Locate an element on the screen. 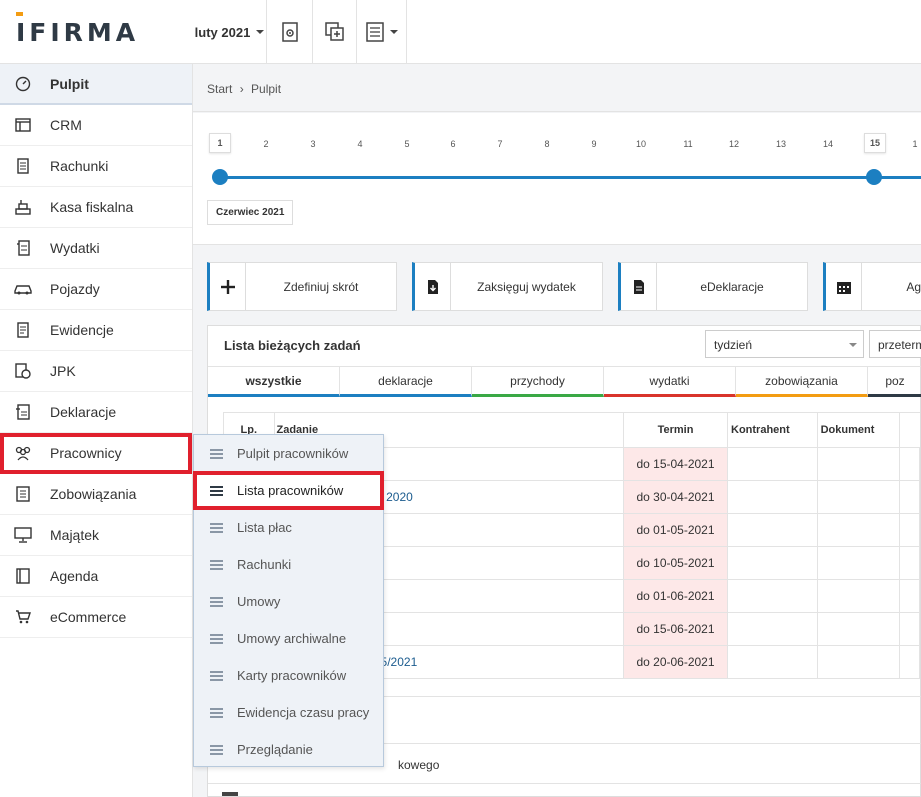 This screenshot has height=797, width=921. submenu-item-umowy-archiwalne: Umowy archiwalne is located at coordinates (288, 638).